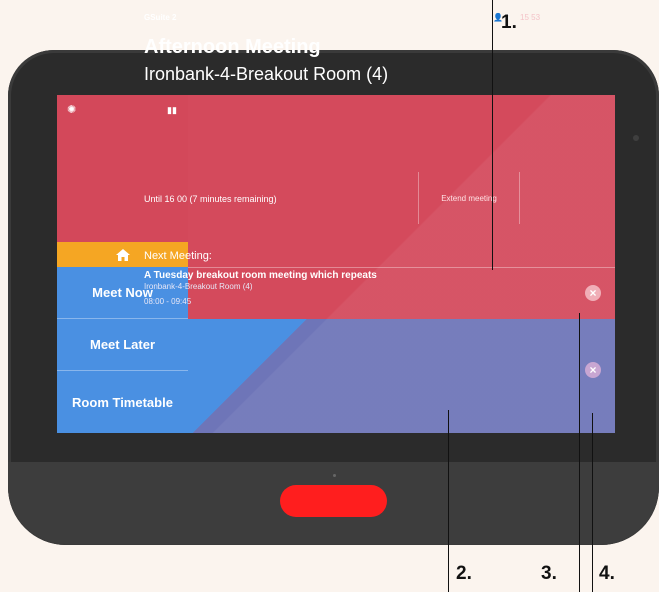 This screenshot has width=659, height=592. Describe the element at coordinates (334, 475) in the screenshot. I see `microphone-dot` at that location.